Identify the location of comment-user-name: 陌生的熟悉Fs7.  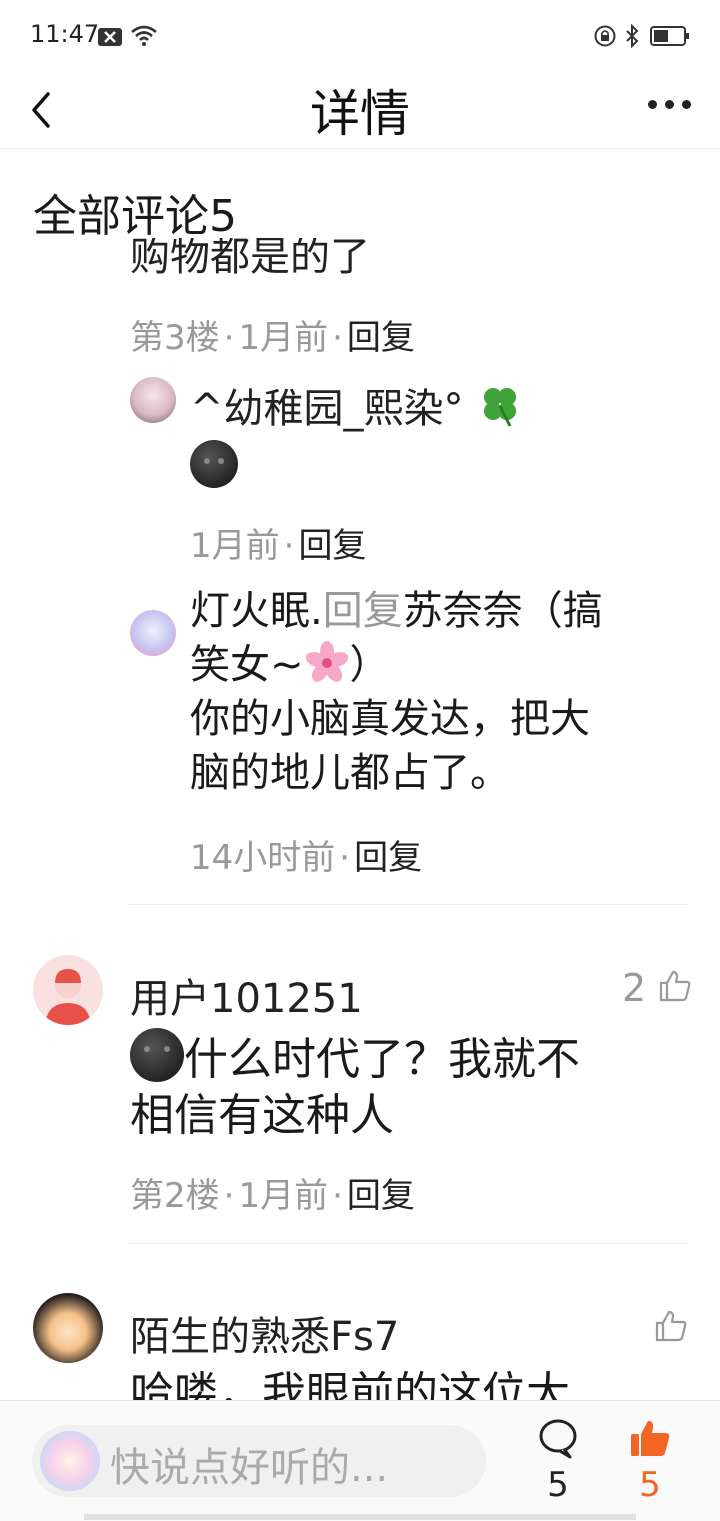
(264, 1333).